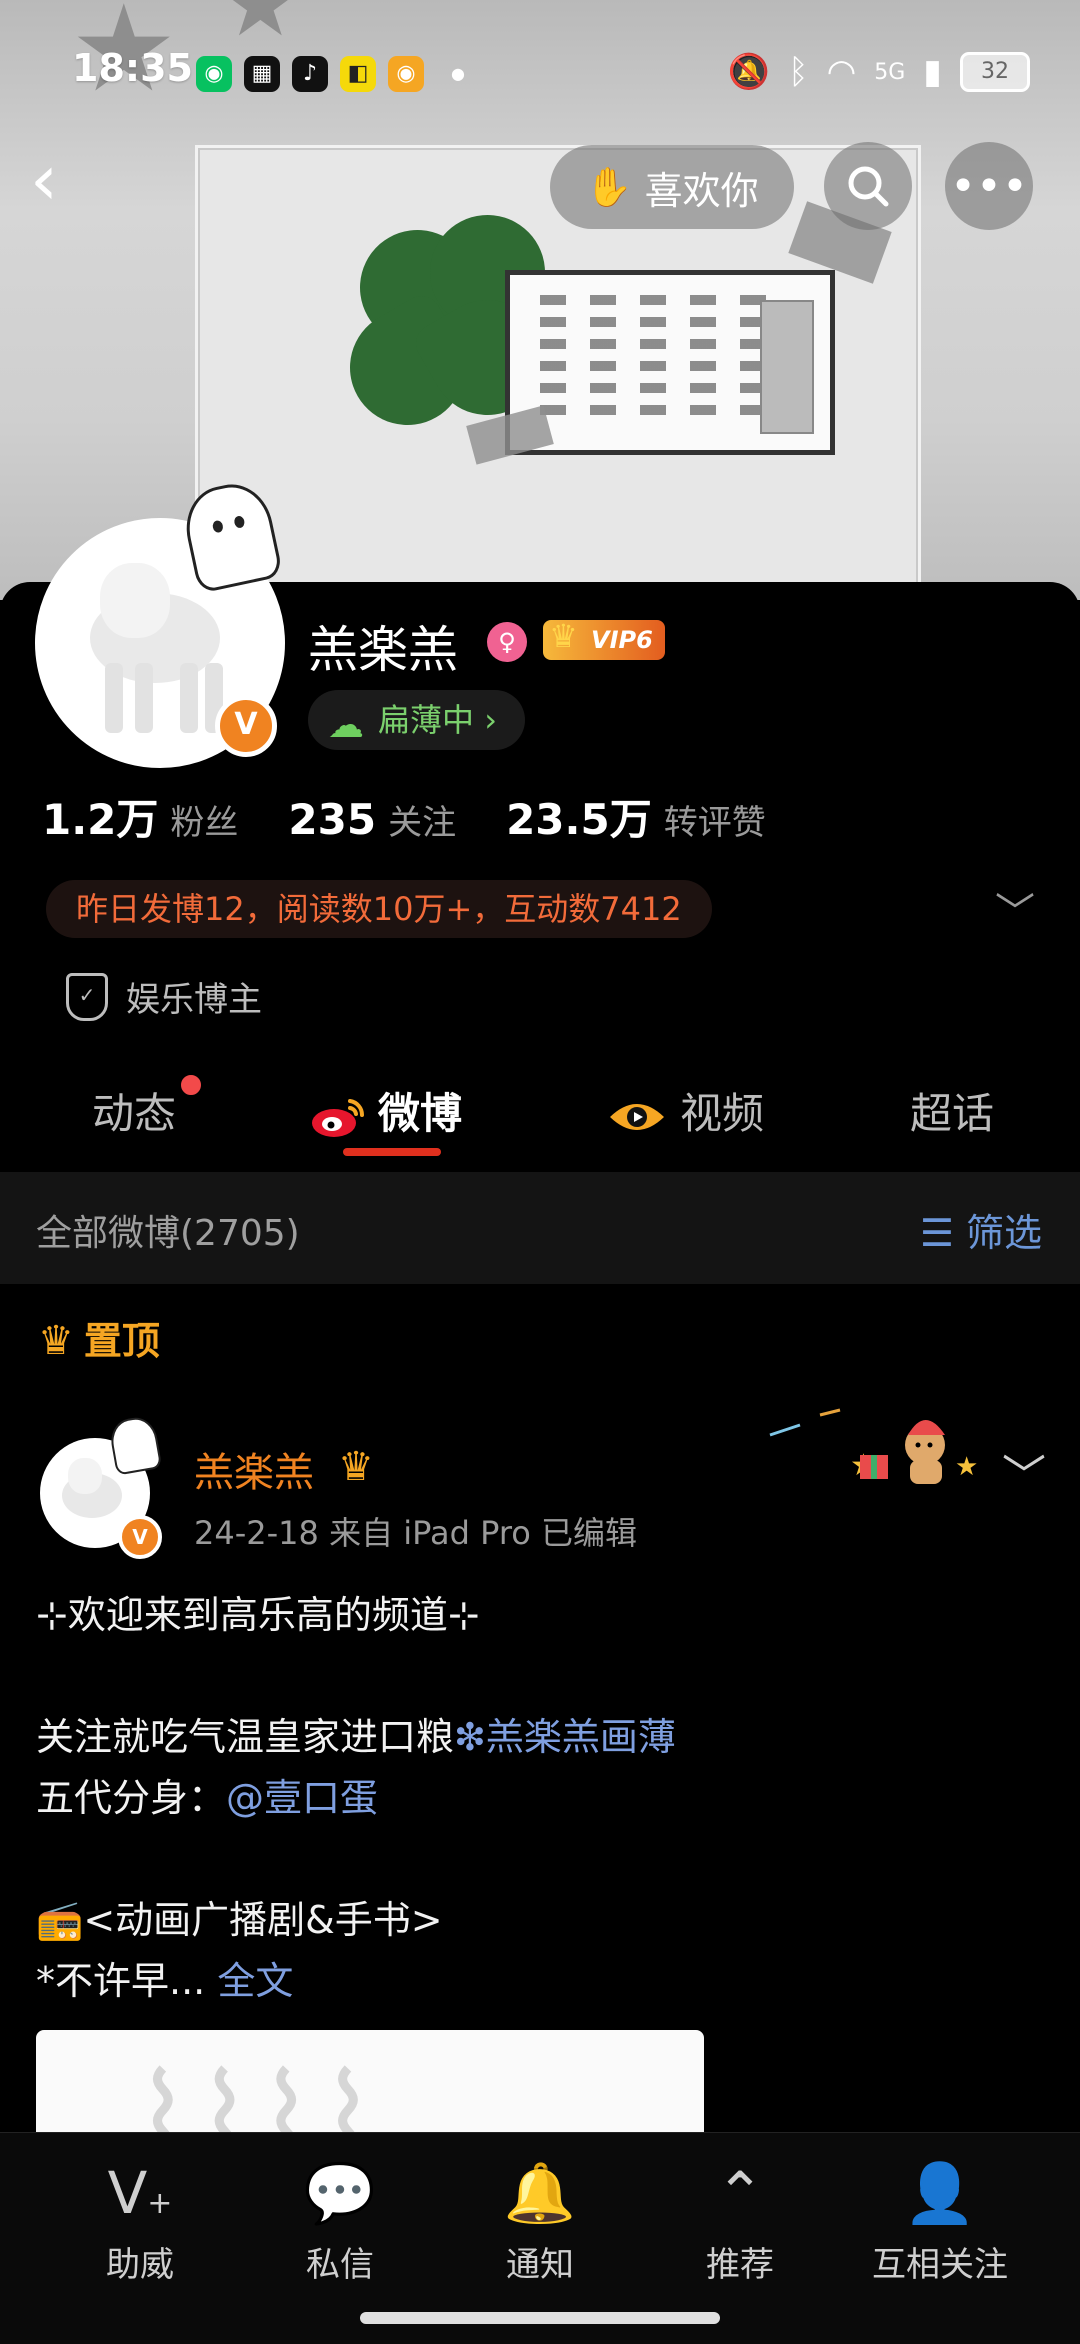 The height and width of the screenshot is (2344, 1080). I want to click on cloud-icon: ☁, so click(346, 725).